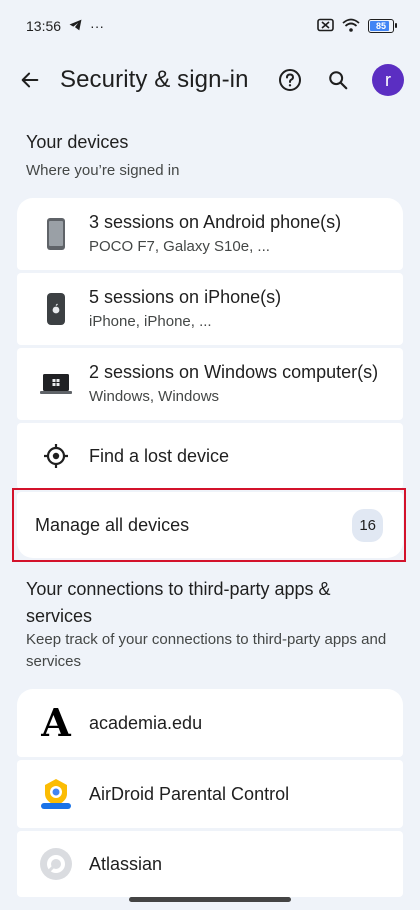 Image resolution: width=420 pixels, height=910 pixels. I want to click on status-time: 13:56, so click(44, 26).